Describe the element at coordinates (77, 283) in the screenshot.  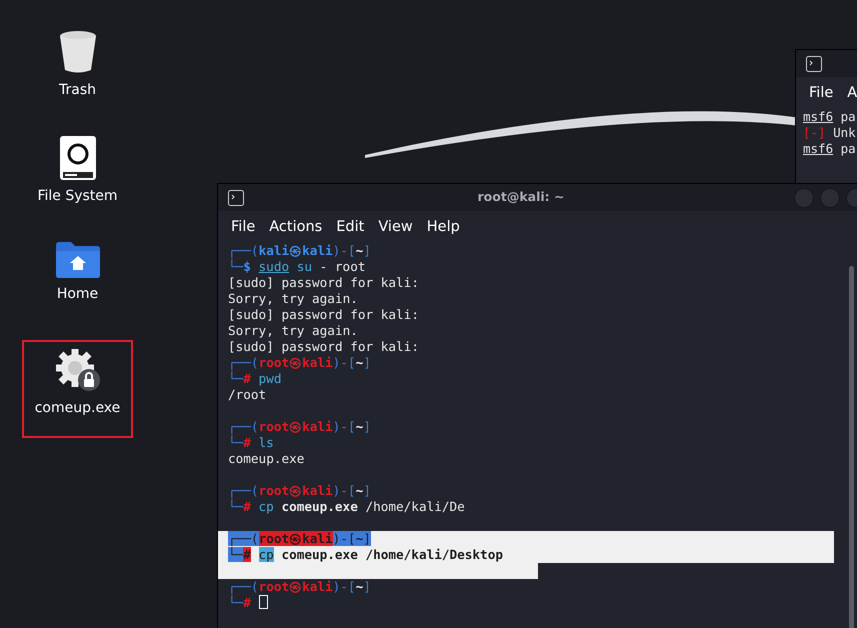
I see `desktop-icon: Home` at that location.